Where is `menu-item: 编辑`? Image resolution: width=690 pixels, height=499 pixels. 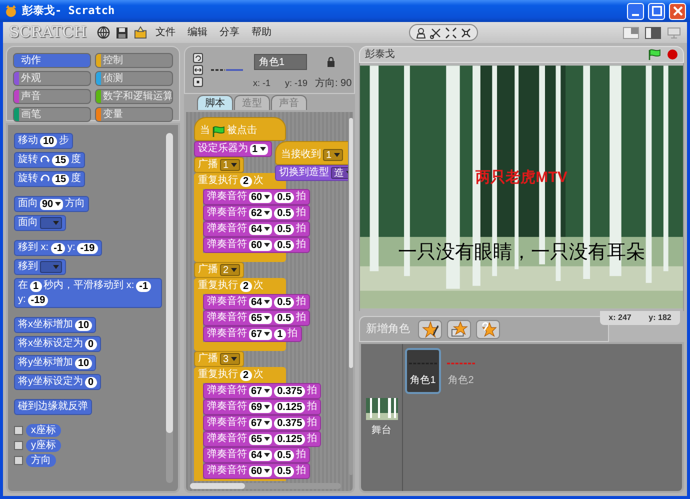
menu-item: 编辑 is located at coordinates (197, 32).